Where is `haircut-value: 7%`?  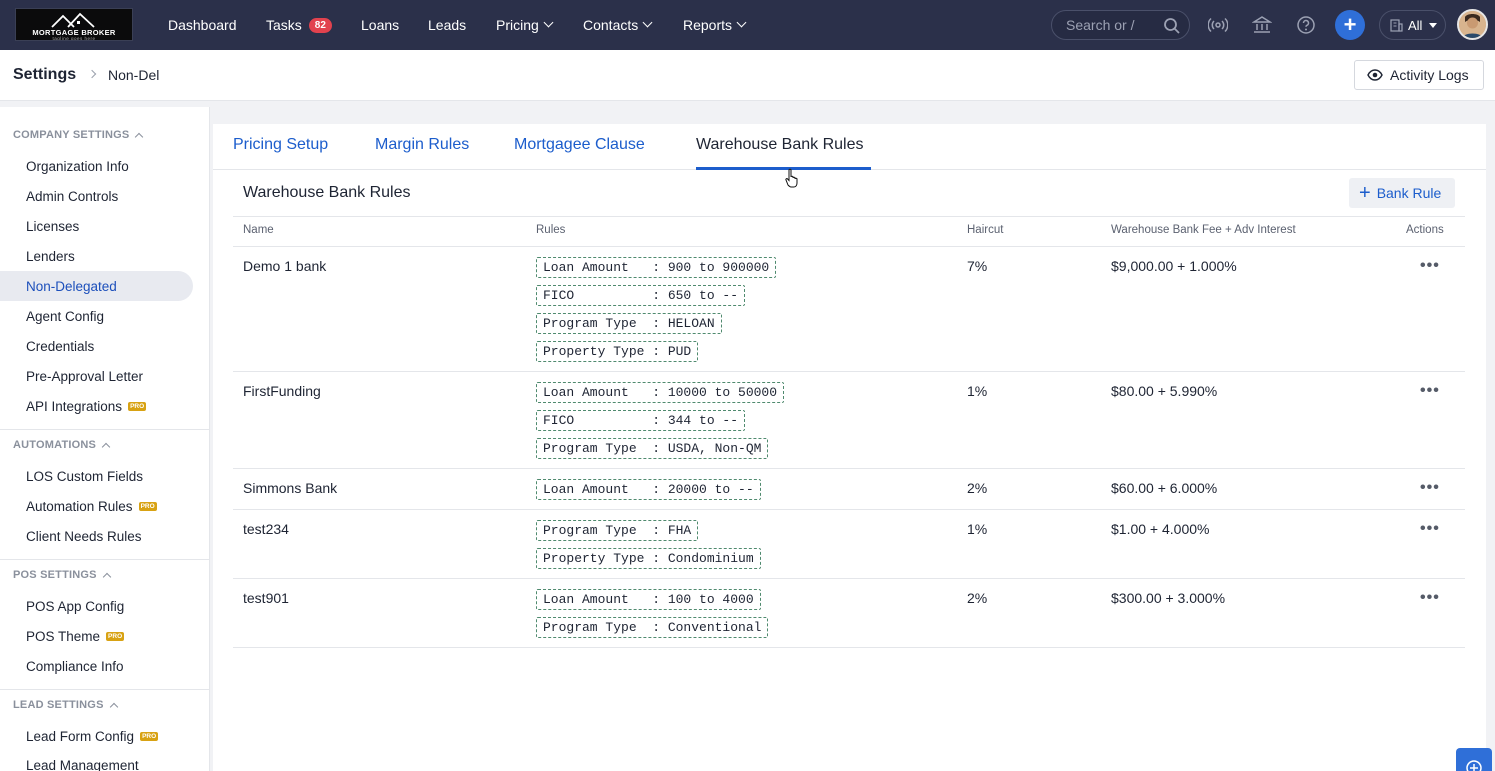 haircut-value: 7% is located at coordinates (977, 266).